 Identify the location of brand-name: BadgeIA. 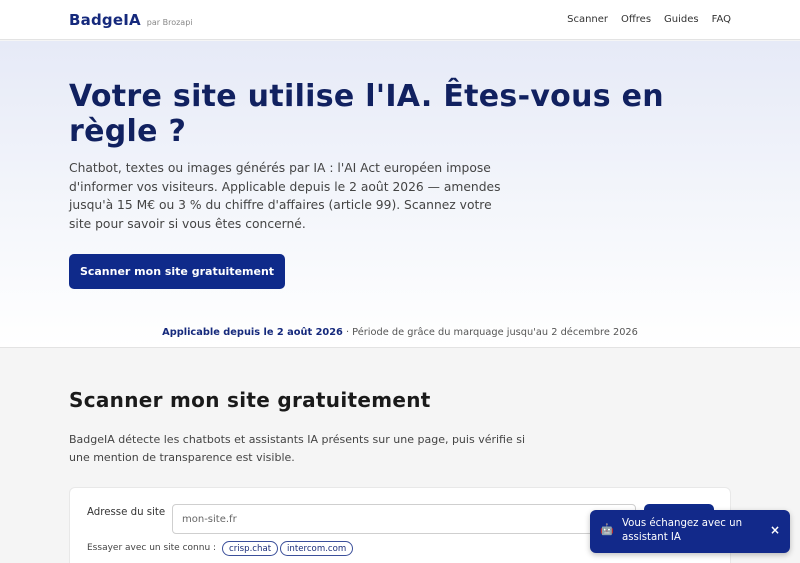
(105, 20).